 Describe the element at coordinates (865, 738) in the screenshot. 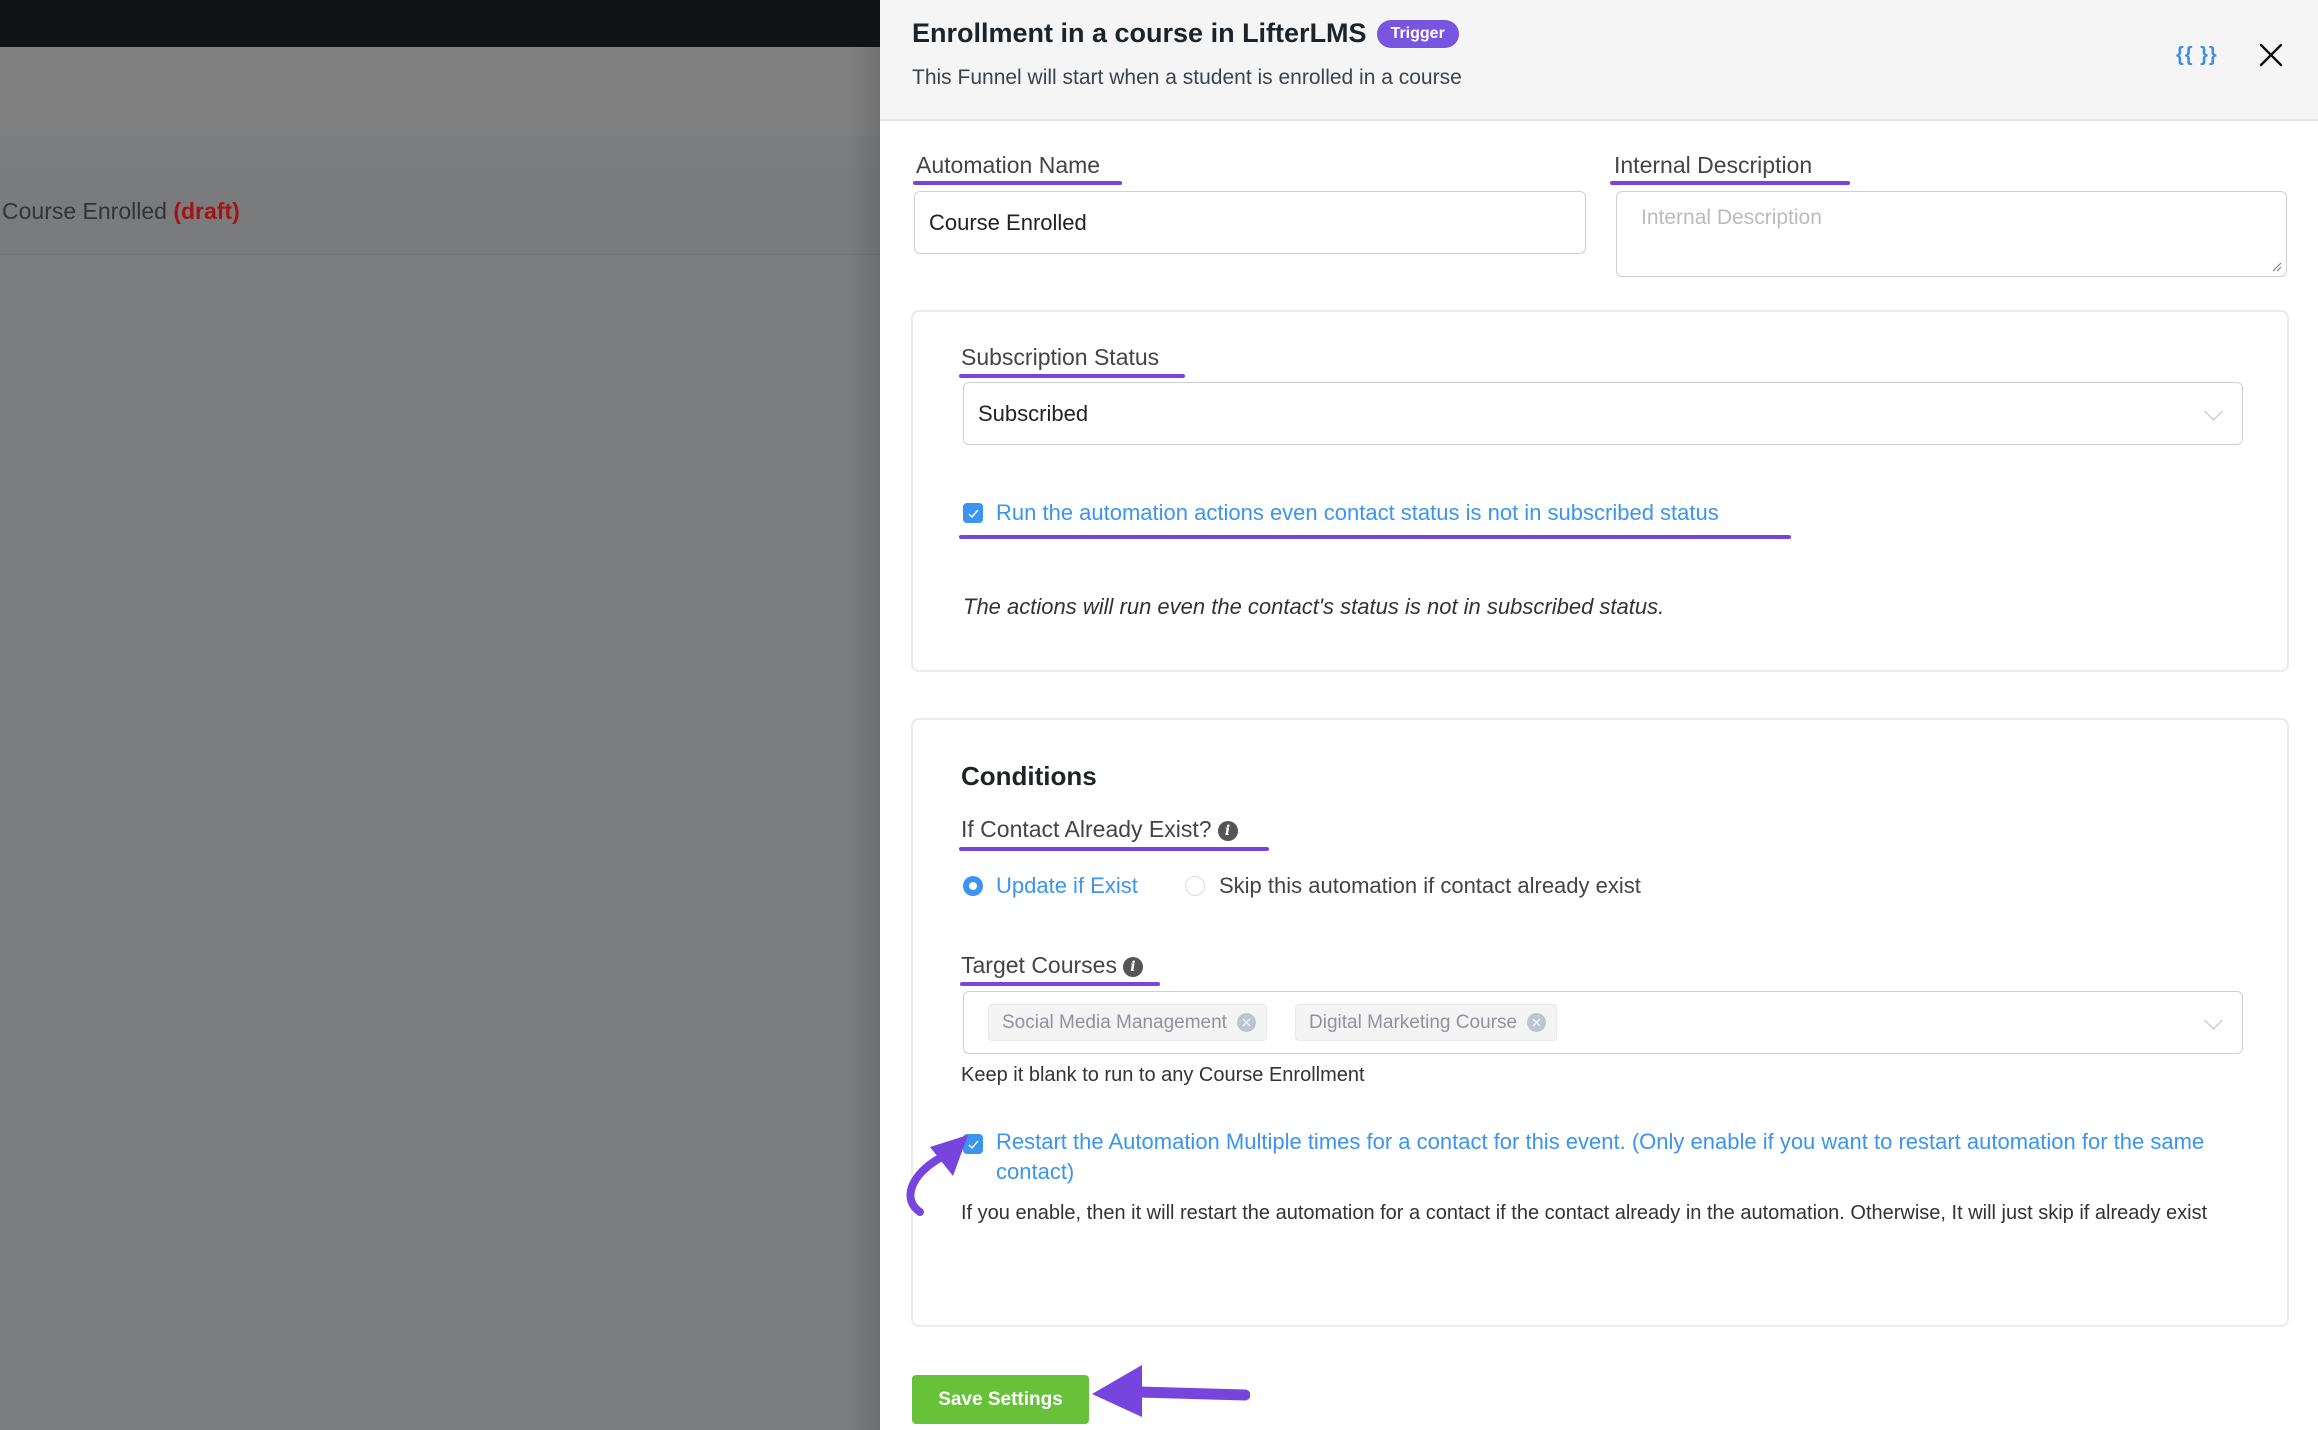

I see `overlay-shadow` at that location.